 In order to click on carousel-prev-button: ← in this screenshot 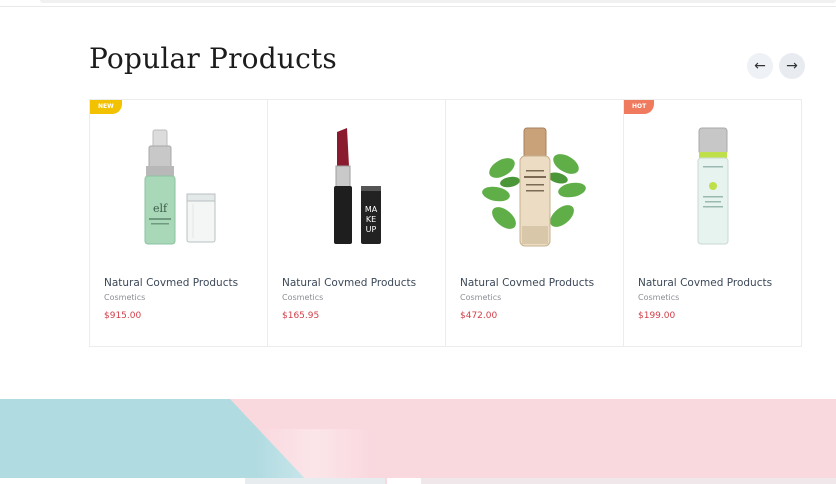, I will do `click(760, 66)`.